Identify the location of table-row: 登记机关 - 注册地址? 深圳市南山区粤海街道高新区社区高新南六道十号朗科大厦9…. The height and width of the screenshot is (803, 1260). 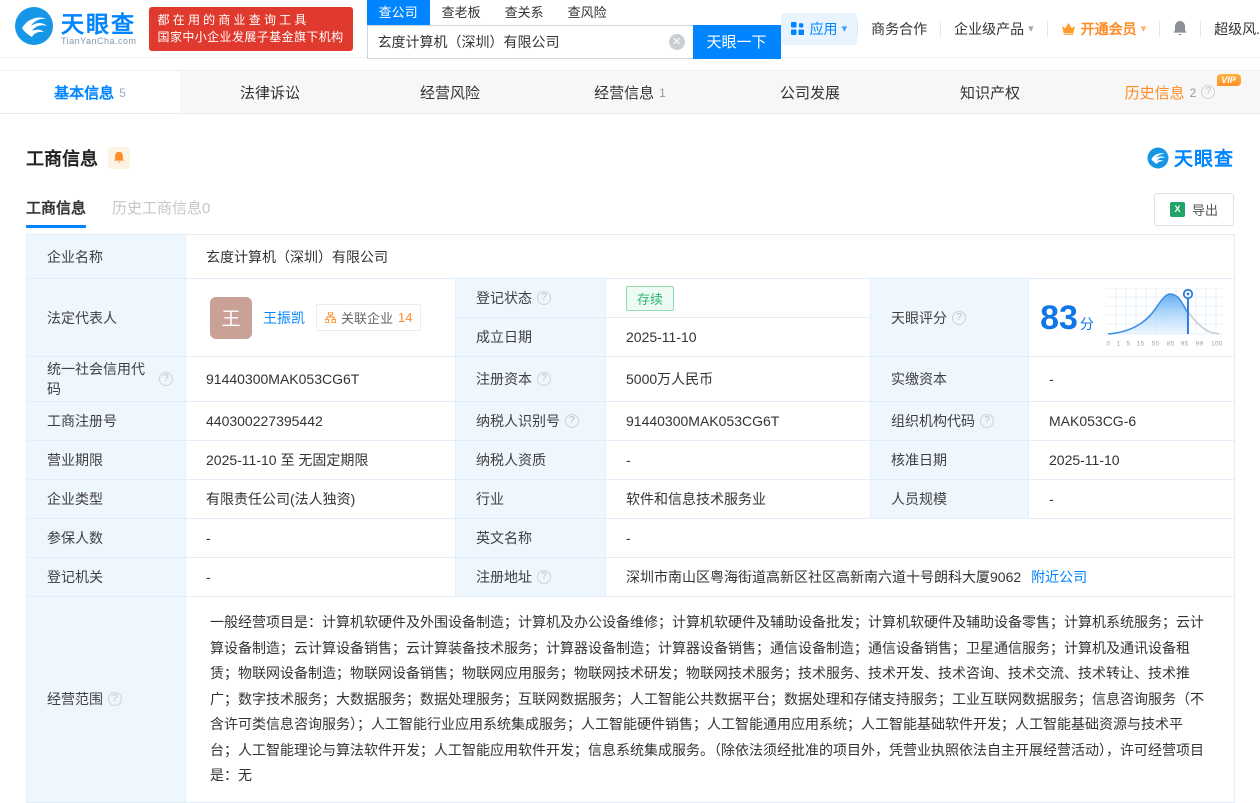
(630, 577).